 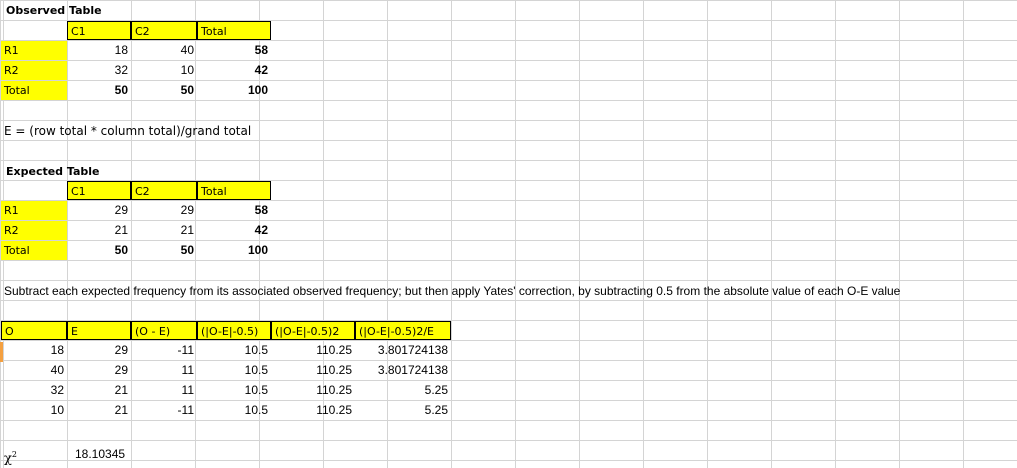 I want to click on expected-header-c1: C1, so click(x=99, y=190).